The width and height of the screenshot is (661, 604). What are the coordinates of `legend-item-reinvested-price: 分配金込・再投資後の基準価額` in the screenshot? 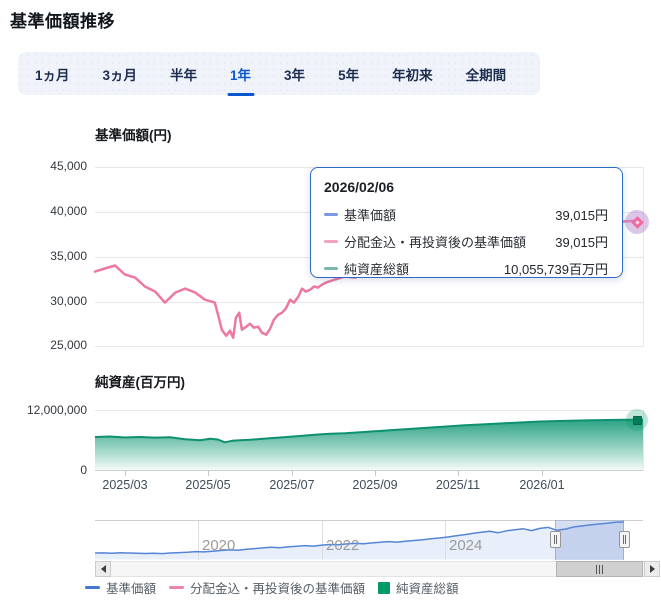 It's located at (267, 587).